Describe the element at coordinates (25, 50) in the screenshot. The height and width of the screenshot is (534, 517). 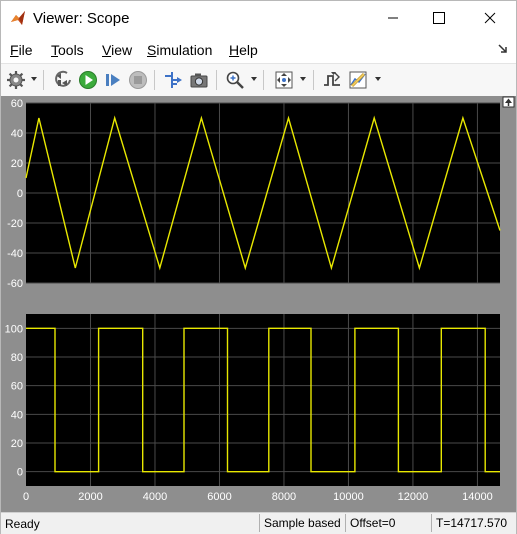
I see `menu-file-label: ile` at that location.